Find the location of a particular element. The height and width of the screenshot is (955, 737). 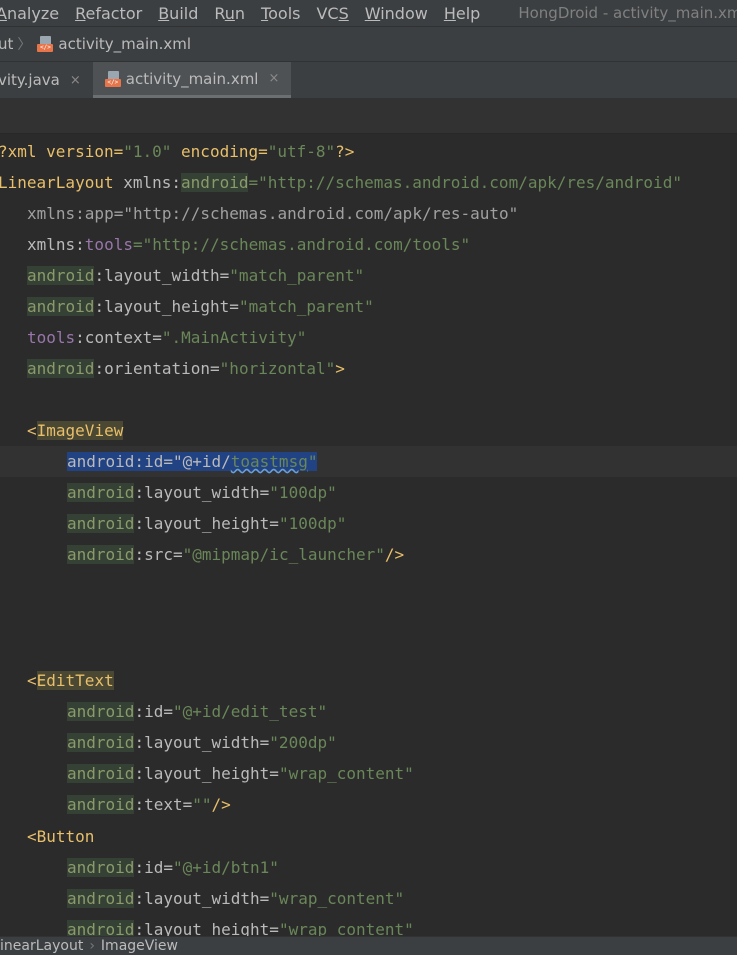

tab-label: vity.java is located at coordinates (30, 80).